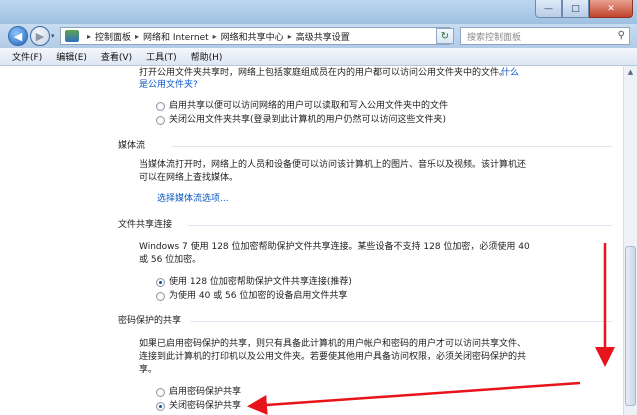  What do you see at coordinates (307, 120) in the screenshot?
I see `public-folder-disable-label: 关闭公用文件夹共享(登录到此计算机的用户仍然可以访问这些文件夹)` at bounding box center [307, 120].